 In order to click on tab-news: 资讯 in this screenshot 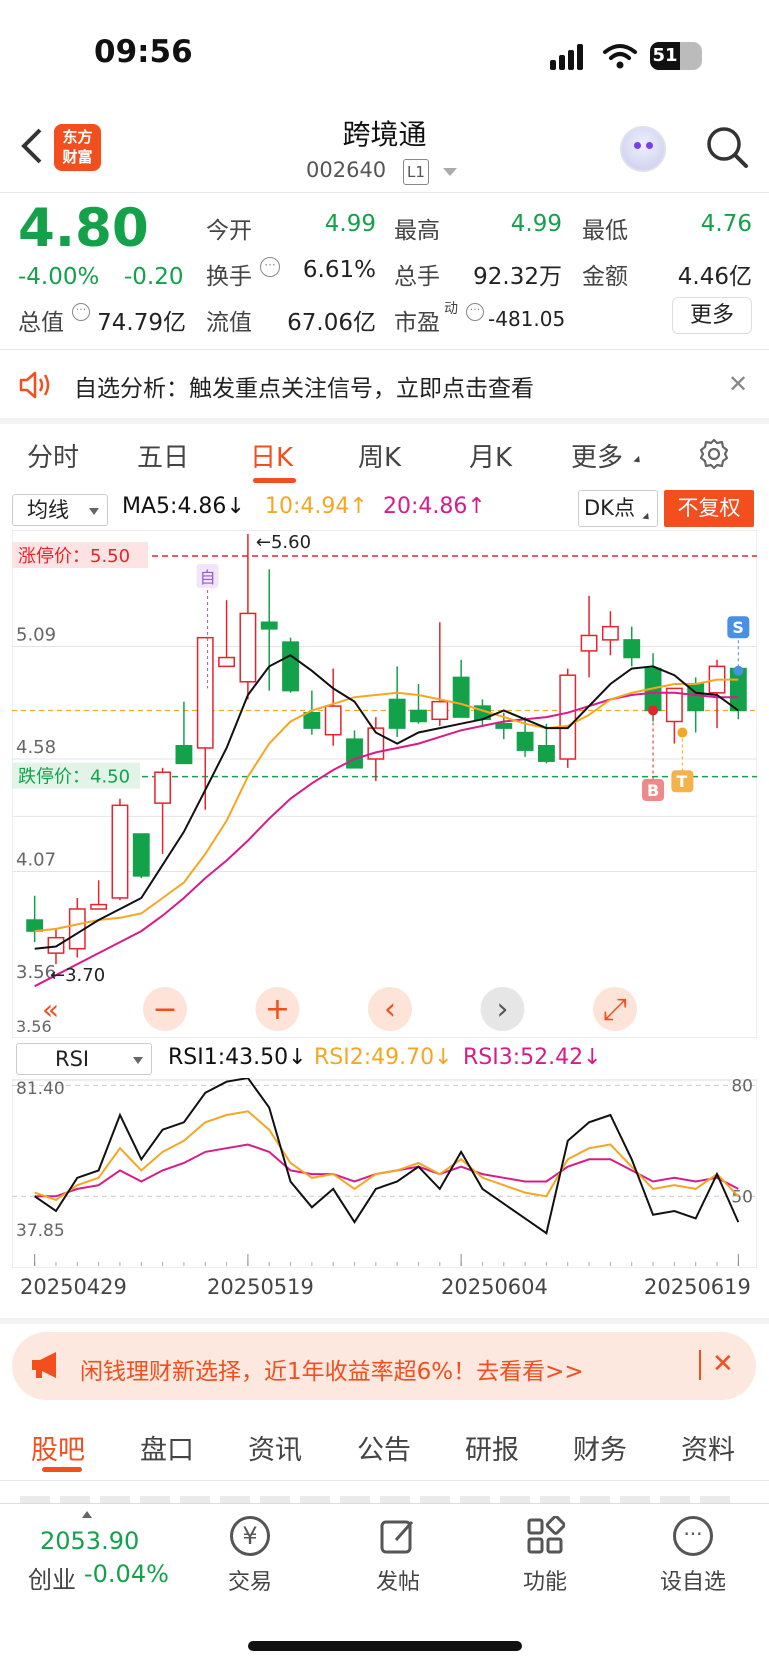, I will do `click(275, 1447)`.